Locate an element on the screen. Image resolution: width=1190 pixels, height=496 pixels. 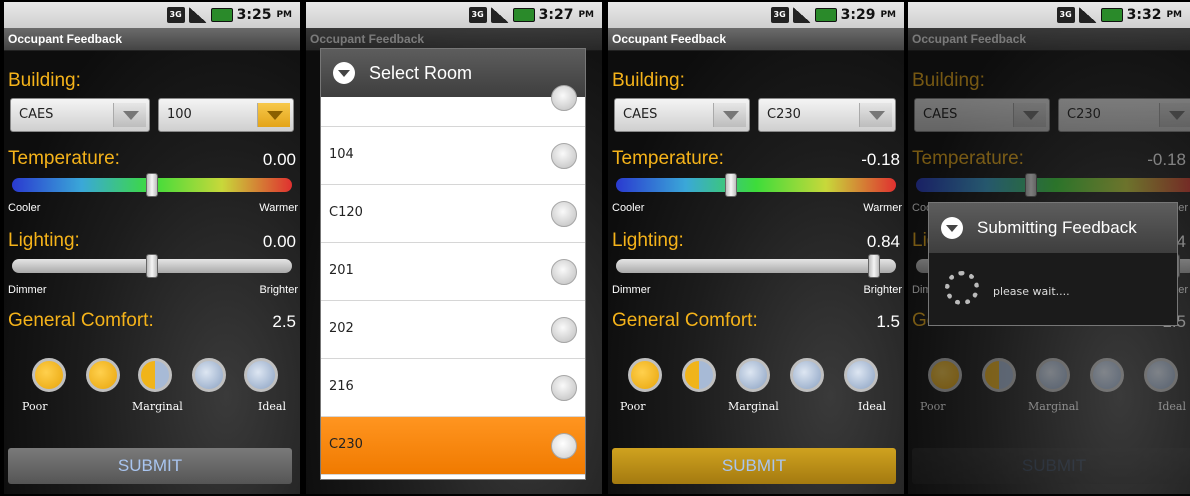
list-item: C120 is located at coordinates (453, 214).